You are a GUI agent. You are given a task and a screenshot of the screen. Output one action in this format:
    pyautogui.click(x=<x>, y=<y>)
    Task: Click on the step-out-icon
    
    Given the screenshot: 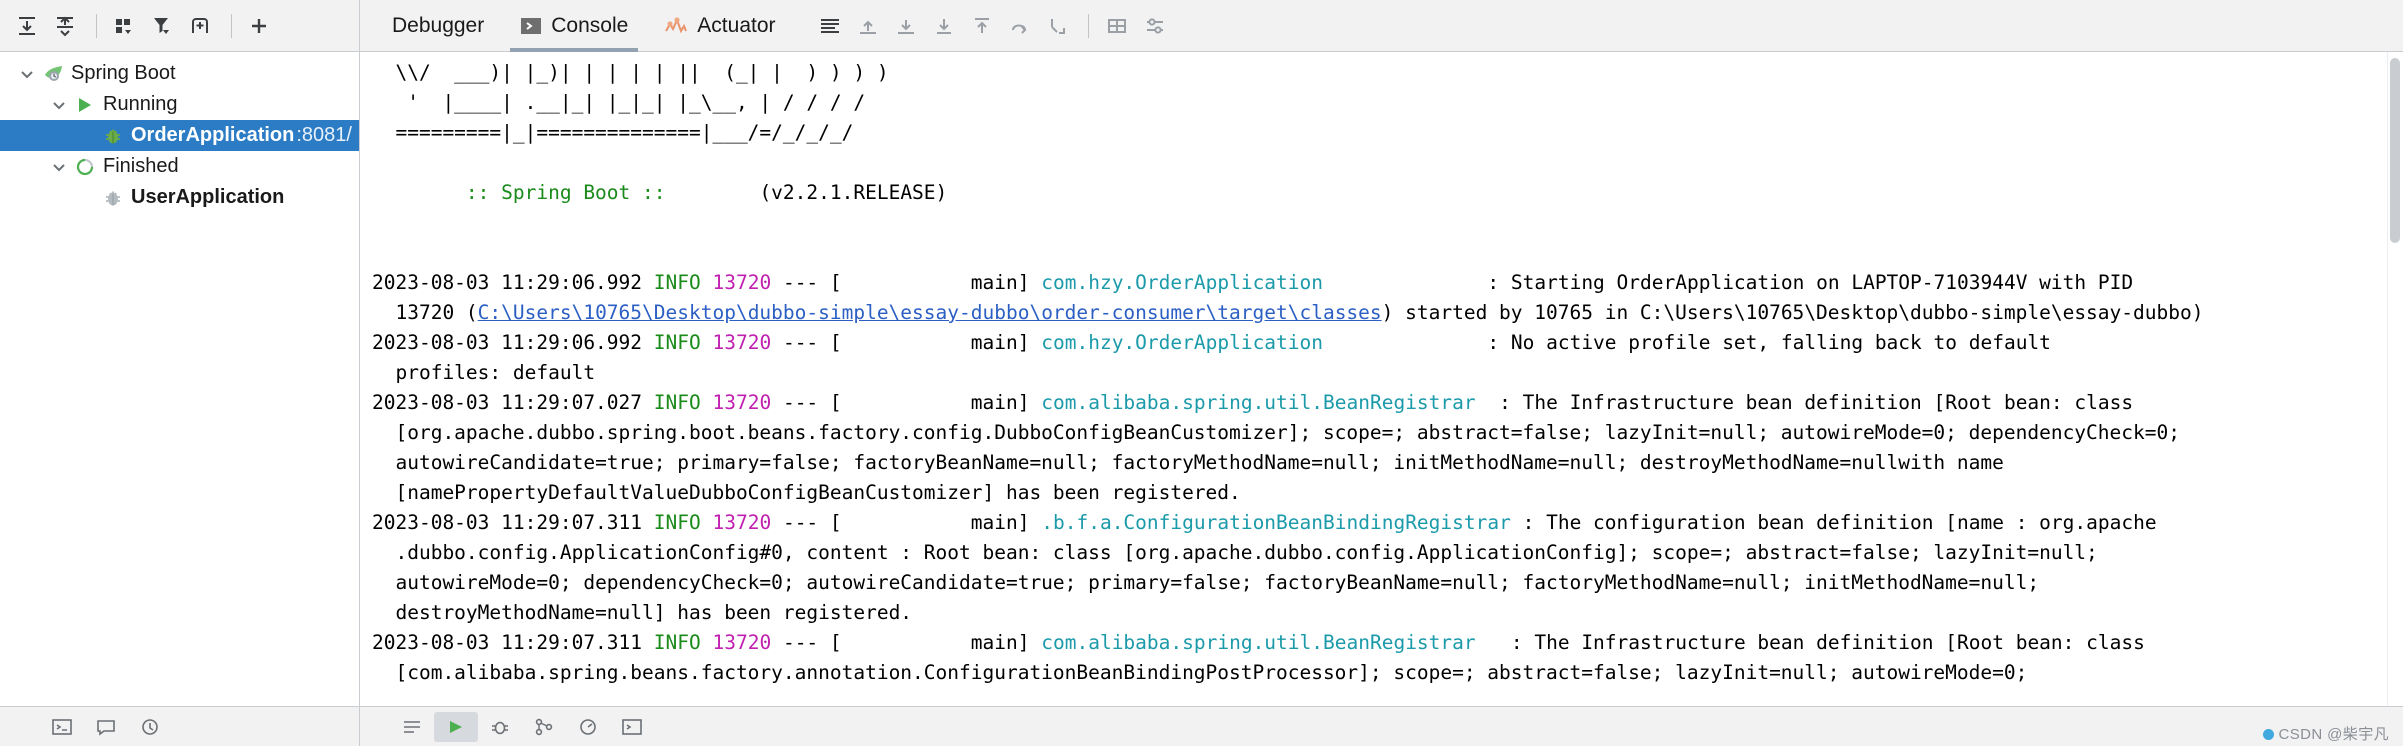 What is the action you would take?
    pyautogui.click(x=1058, y=26)
    